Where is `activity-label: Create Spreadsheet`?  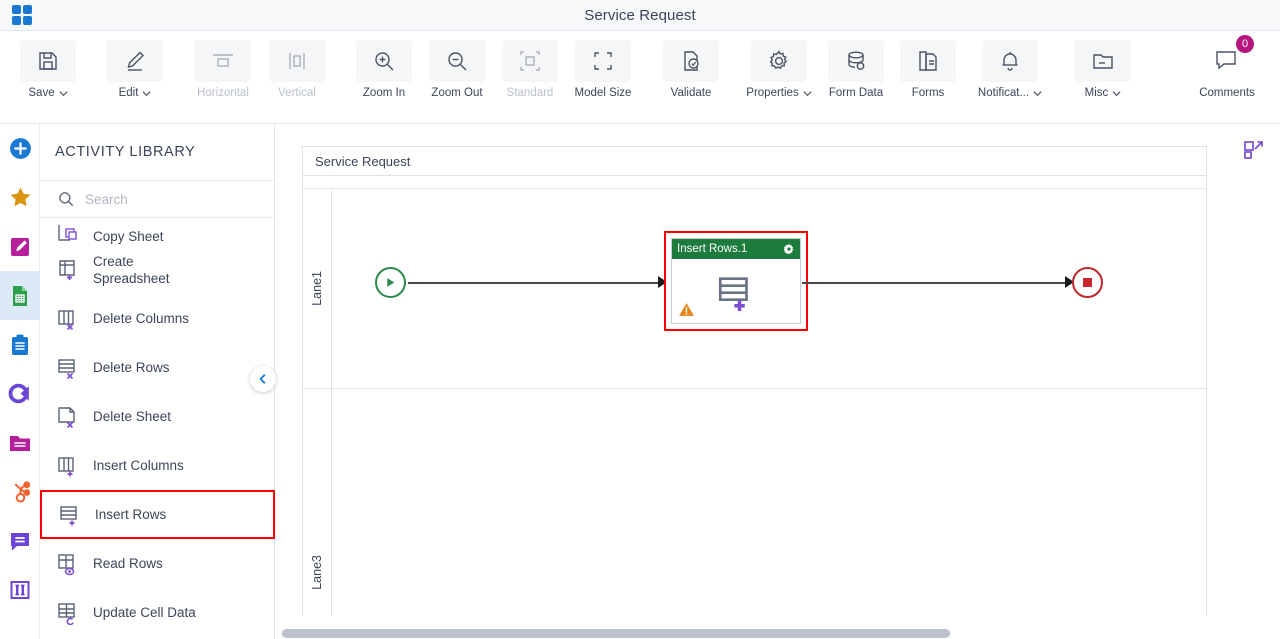
activity-label: Create Spreadsheet is located at coordinates (131, 269).